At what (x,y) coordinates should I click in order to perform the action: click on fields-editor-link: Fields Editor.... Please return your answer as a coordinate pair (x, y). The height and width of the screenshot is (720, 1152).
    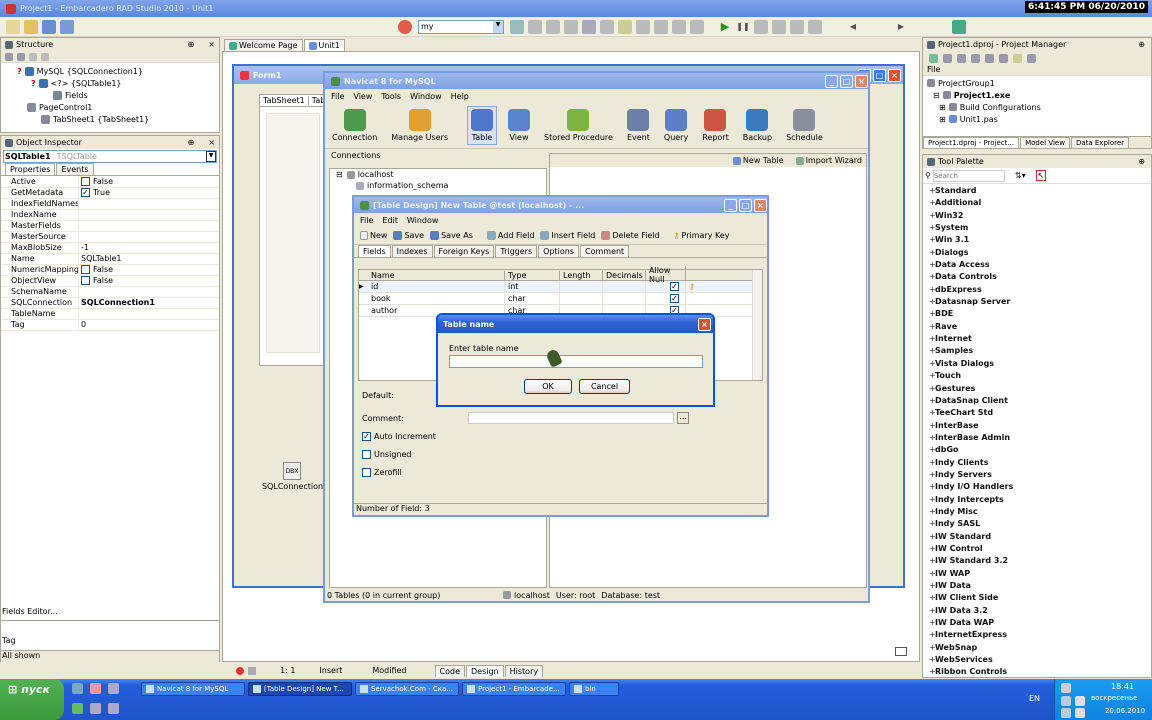
    Looking at the image, I should click on (30, 611).